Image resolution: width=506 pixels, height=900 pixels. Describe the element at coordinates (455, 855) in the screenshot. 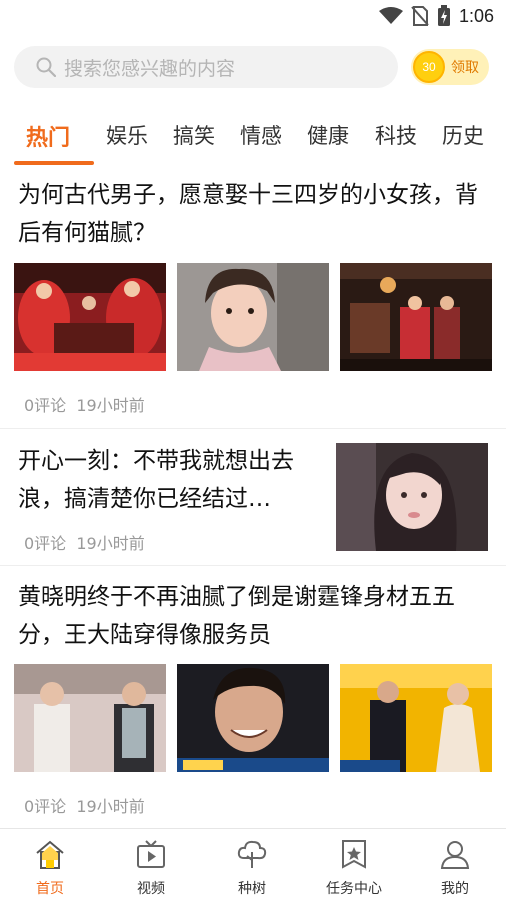

I see `profile-icon` at that location.